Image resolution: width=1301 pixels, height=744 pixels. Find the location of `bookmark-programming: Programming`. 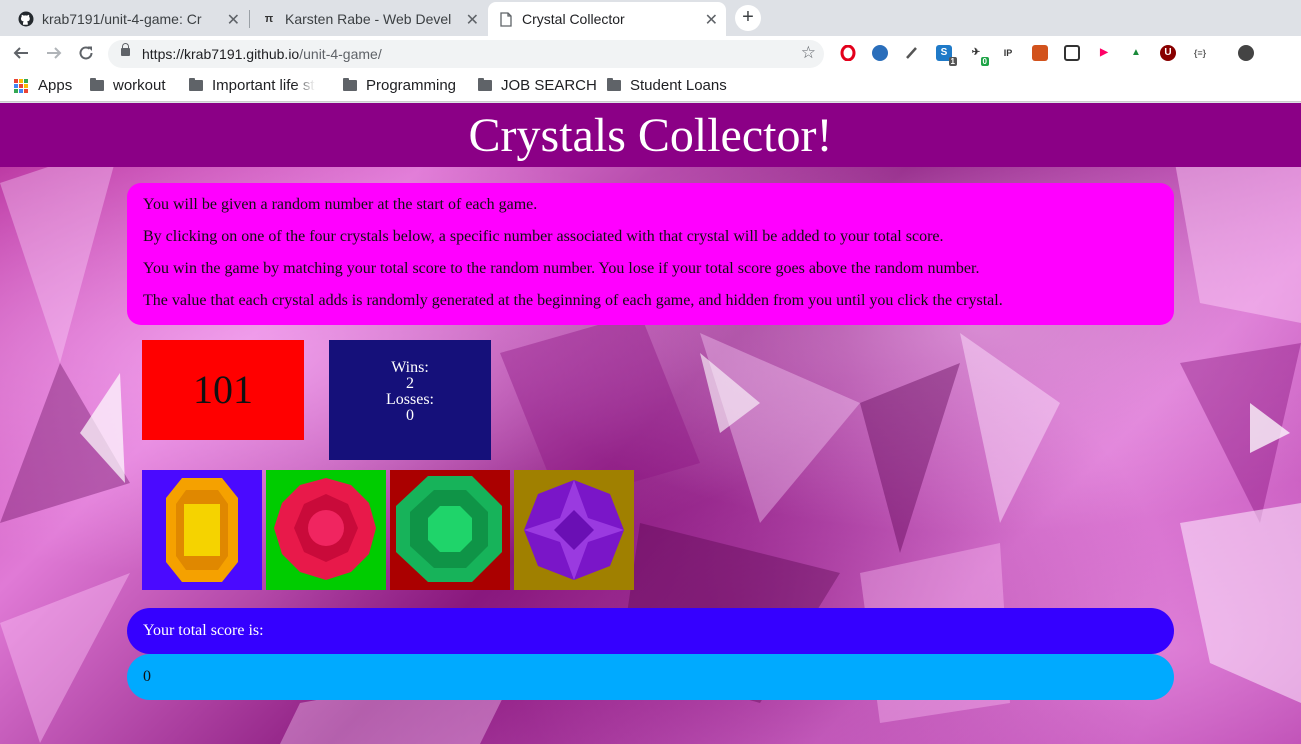

bookmark-programming: Programming is located at coordinates (399, 85).